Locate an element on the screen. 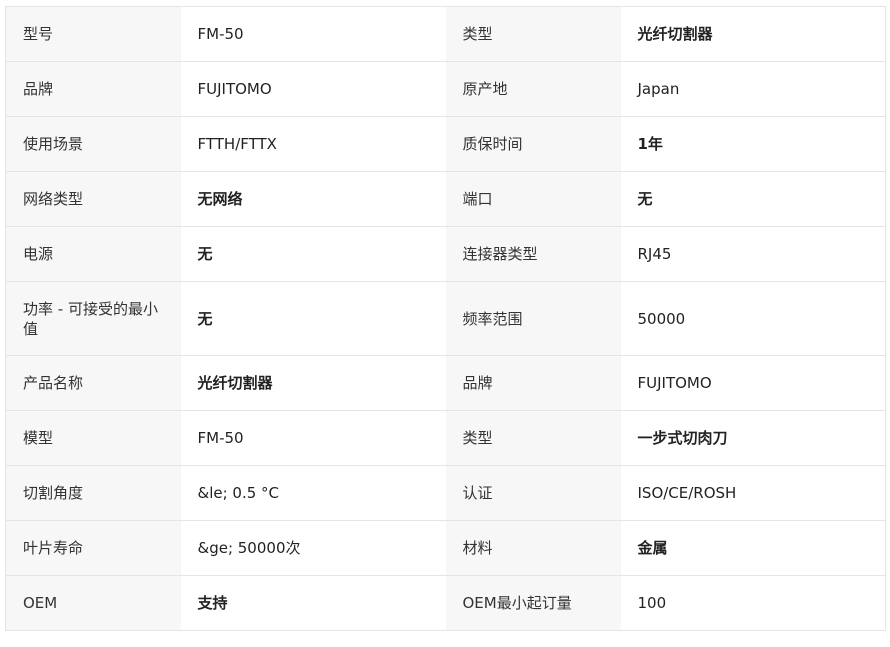 This screenshot has width=890, height=647. spec-label: 网络类型 is located at coordinates (93, 199).